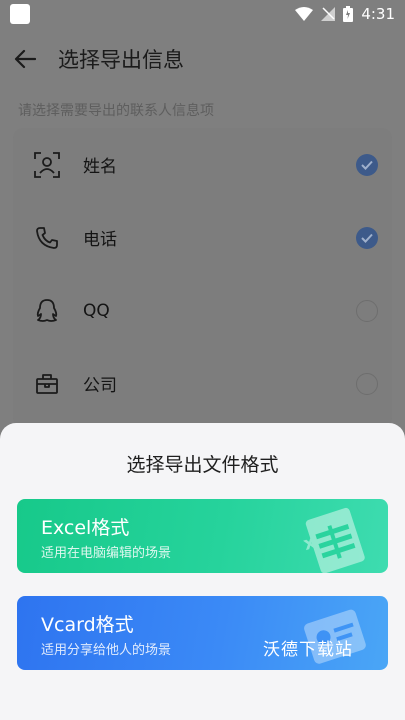  What do you see at coordinates (334, 539) in the screenshot?
I see `spreadsheet-icon: x` at bounding box center [334, 539].